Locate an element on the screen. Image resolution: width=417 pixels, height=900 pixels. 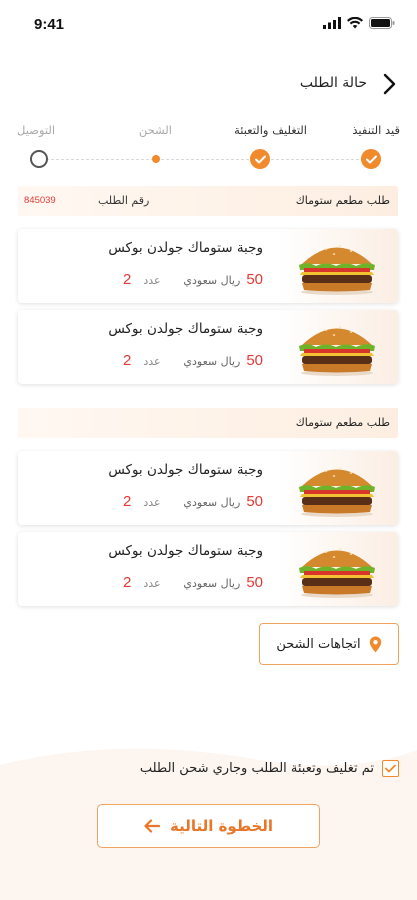
arrow-left-icon is located at coordinates (152, 826).